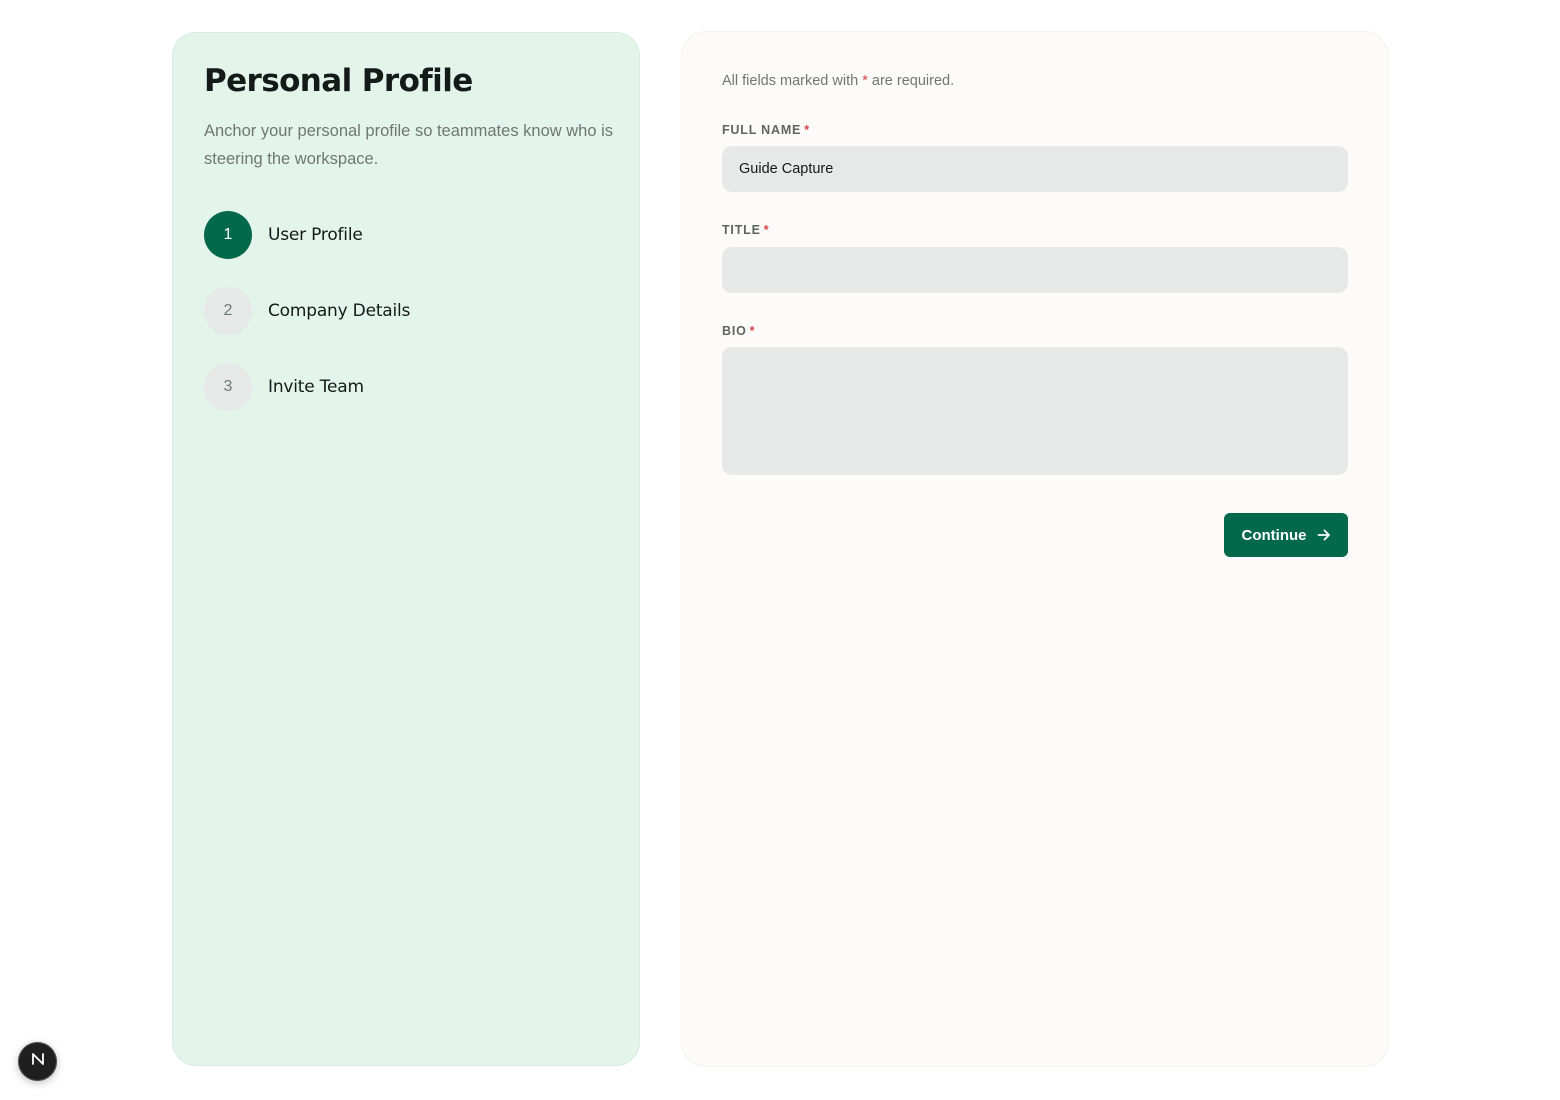 The image size is (1560, 1100). I want to click on required-fields-note: All fields marked with * are required., so click(838, 81).